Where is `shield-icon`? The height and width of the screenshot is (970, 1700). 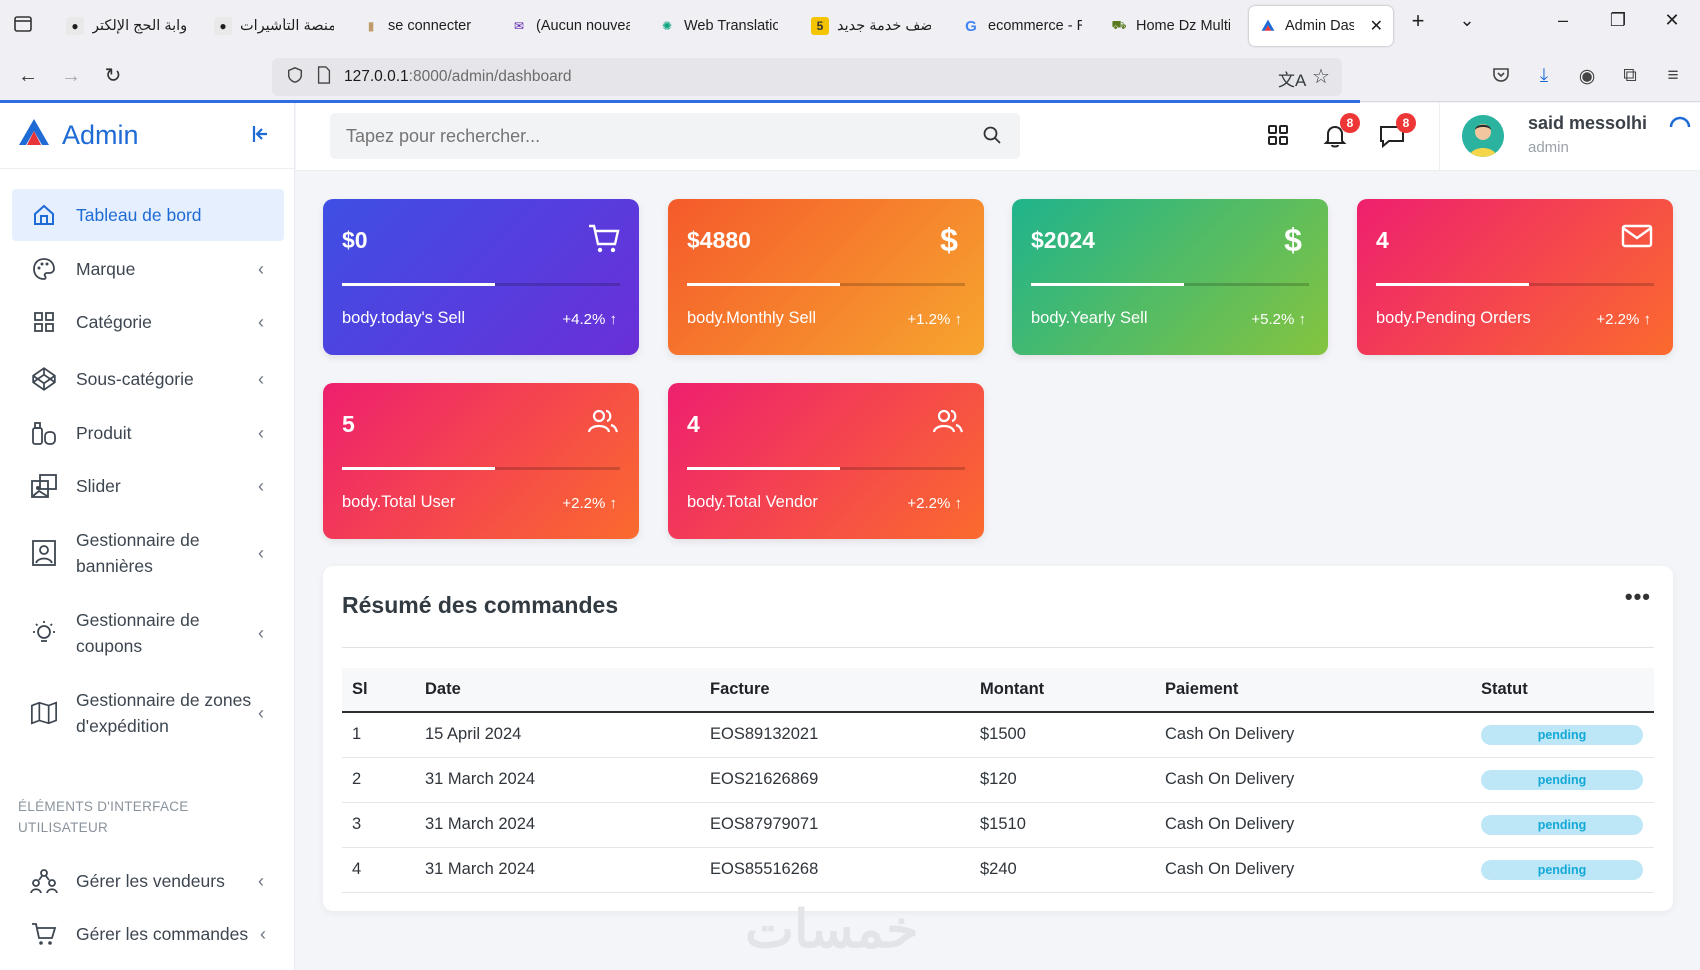
shield-icon is located at coordinates (295, 77).